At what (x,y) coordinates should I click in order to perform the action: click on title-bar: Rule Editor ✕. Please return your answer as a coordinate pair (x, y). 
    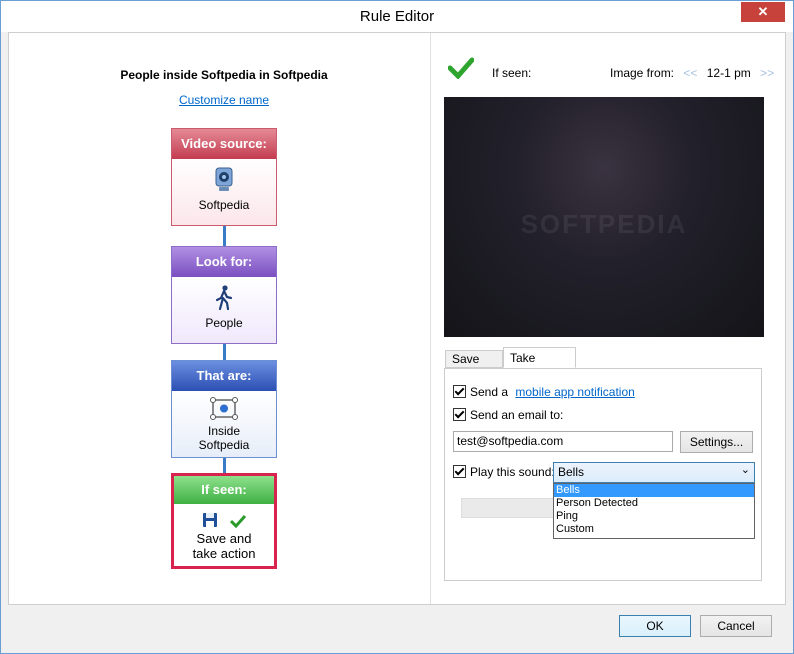
    Looking at the image, I should click on (397, 16).